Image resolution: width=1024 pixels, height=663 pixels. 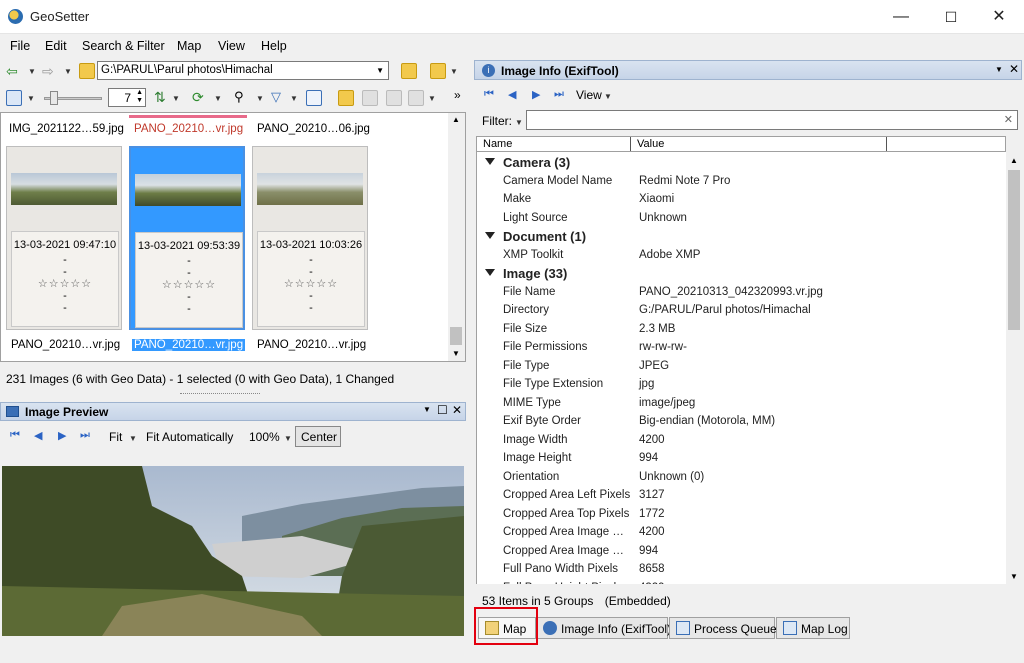 What do you see at coordinates (741, 440) in the screenshot?
I see `info-item-row: Image Width 4200` at bounding box center [741, 440].